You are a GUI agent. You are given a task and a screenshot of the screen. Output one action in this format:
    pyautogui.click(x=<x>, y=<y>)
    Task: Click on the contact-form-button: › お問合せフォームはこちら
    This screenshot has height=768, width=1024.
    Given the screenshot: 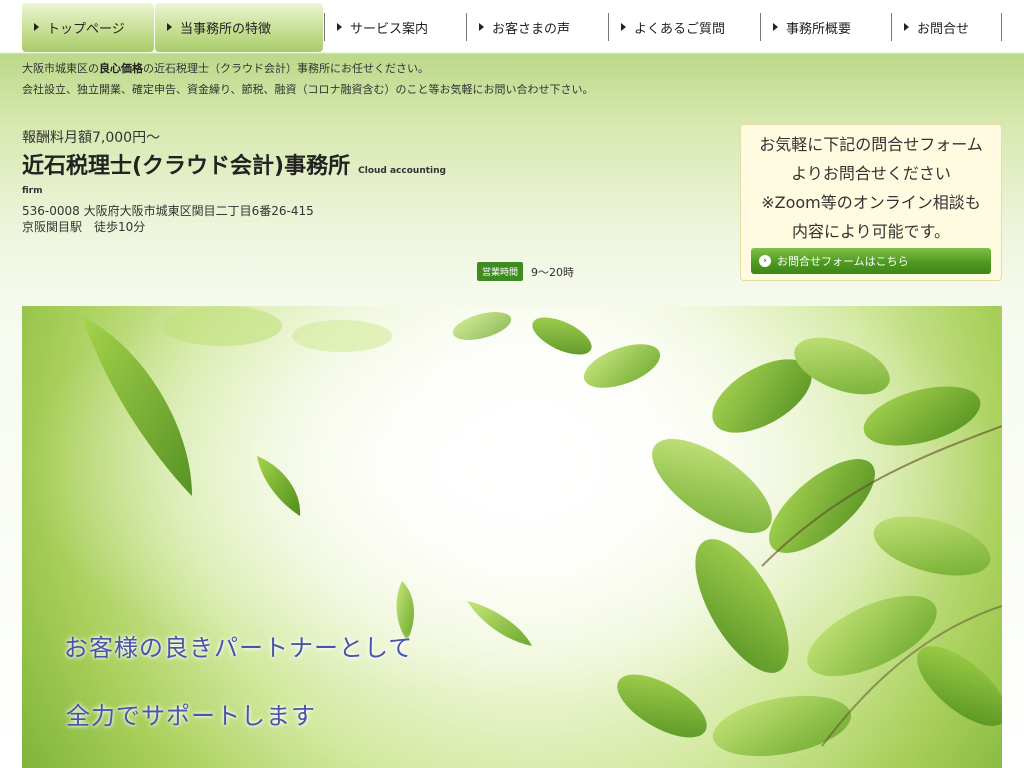 What is the action you would take?
    pyautogui.click(x=871, y=261)
    